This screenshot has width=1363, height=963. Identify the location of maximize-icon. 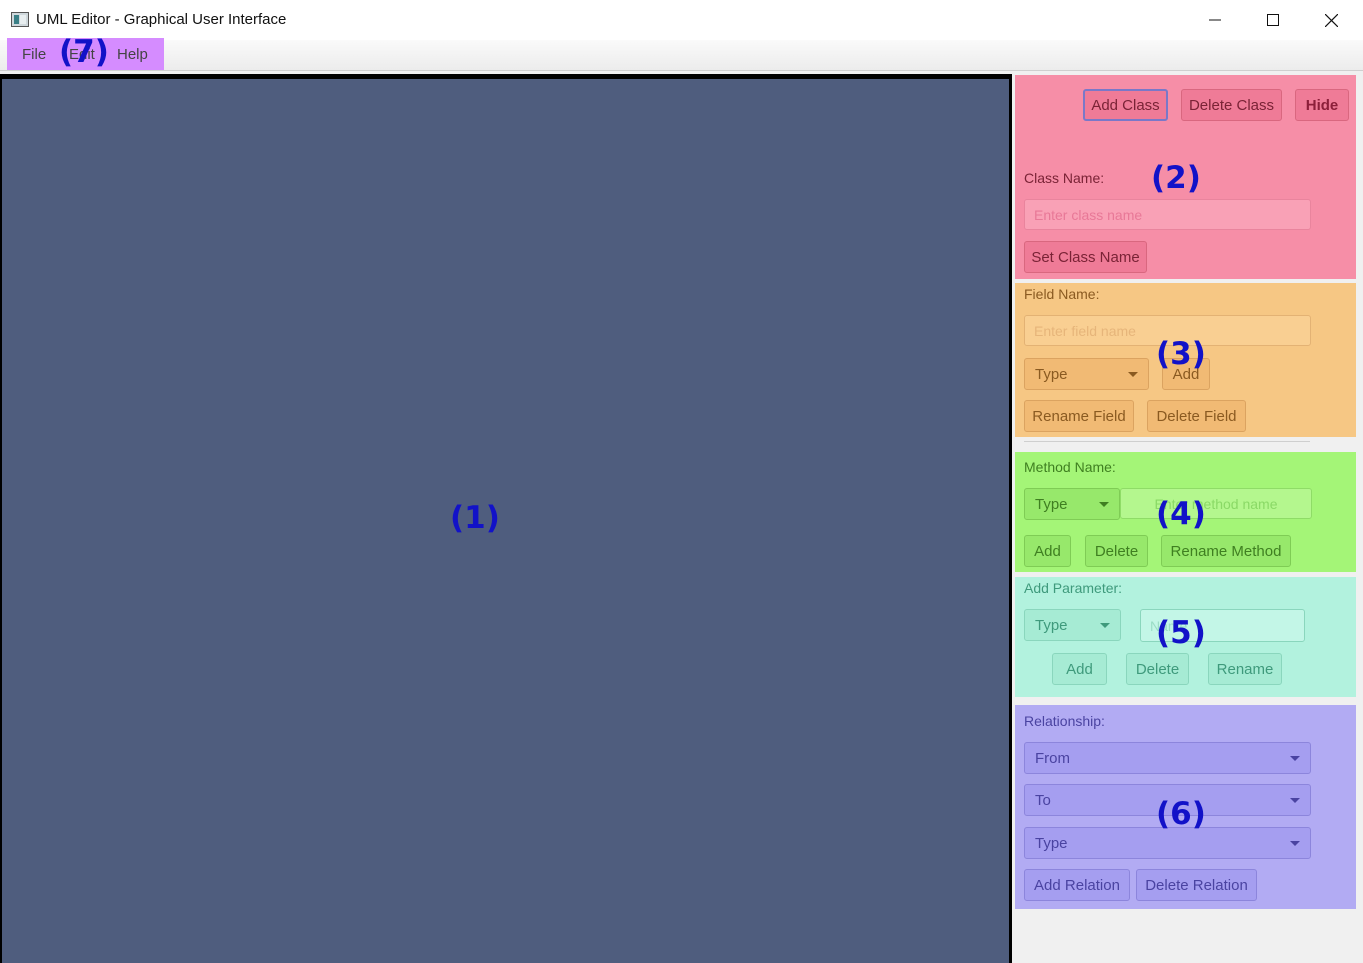
(1273, 20).